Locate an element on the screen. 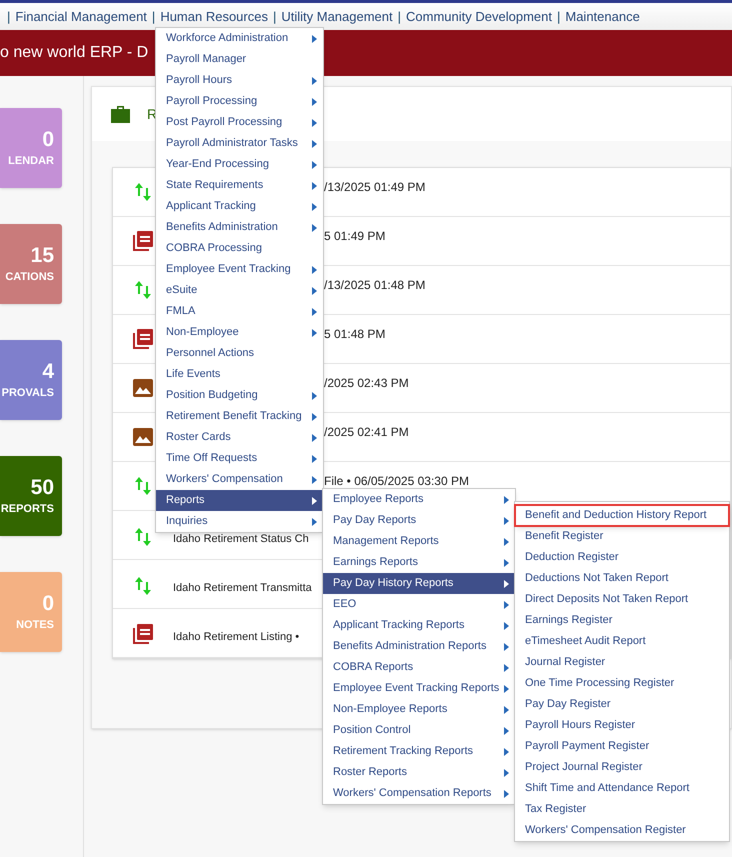 The height and width of the screenshot is (857, 732). activity-entry: Idaho Retirement Status Ch is located at coordinates (241, 538).